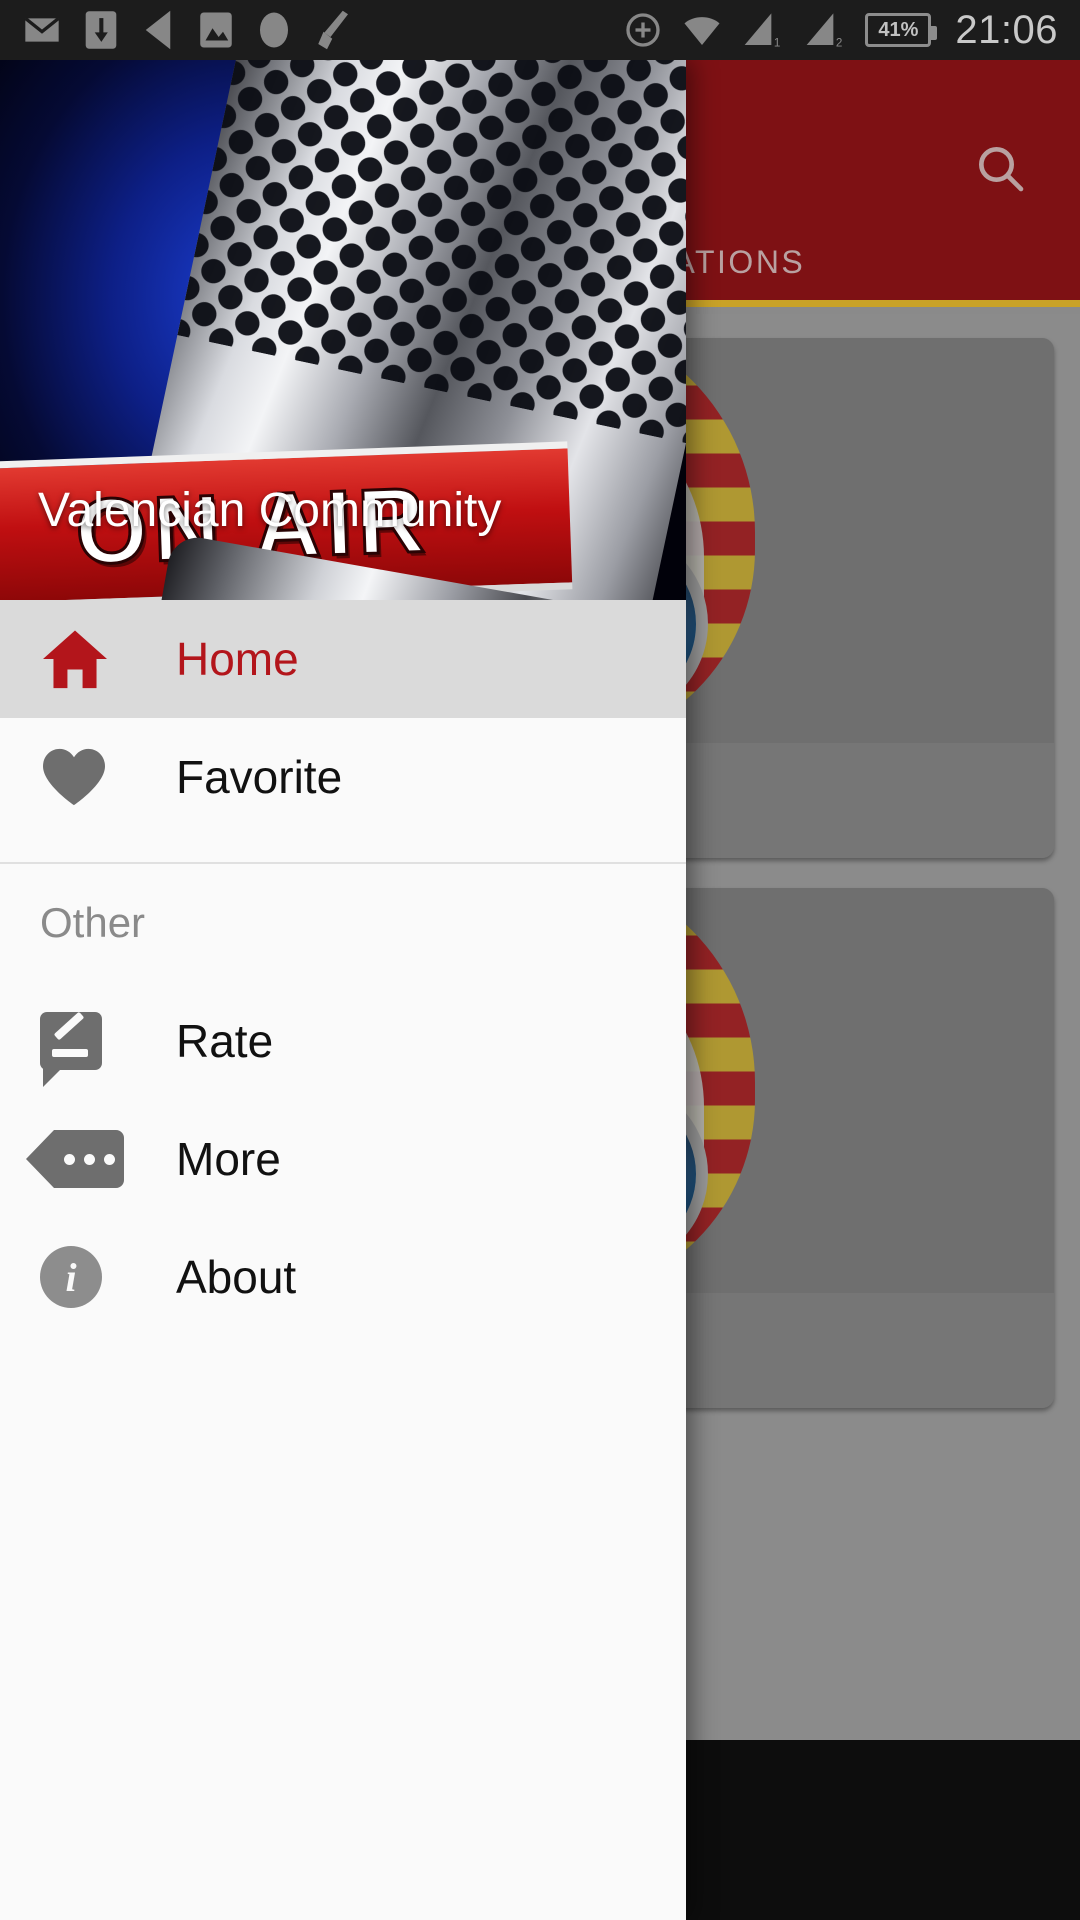  I want to click on sidebar-item-label: More, so click(228, 1159).